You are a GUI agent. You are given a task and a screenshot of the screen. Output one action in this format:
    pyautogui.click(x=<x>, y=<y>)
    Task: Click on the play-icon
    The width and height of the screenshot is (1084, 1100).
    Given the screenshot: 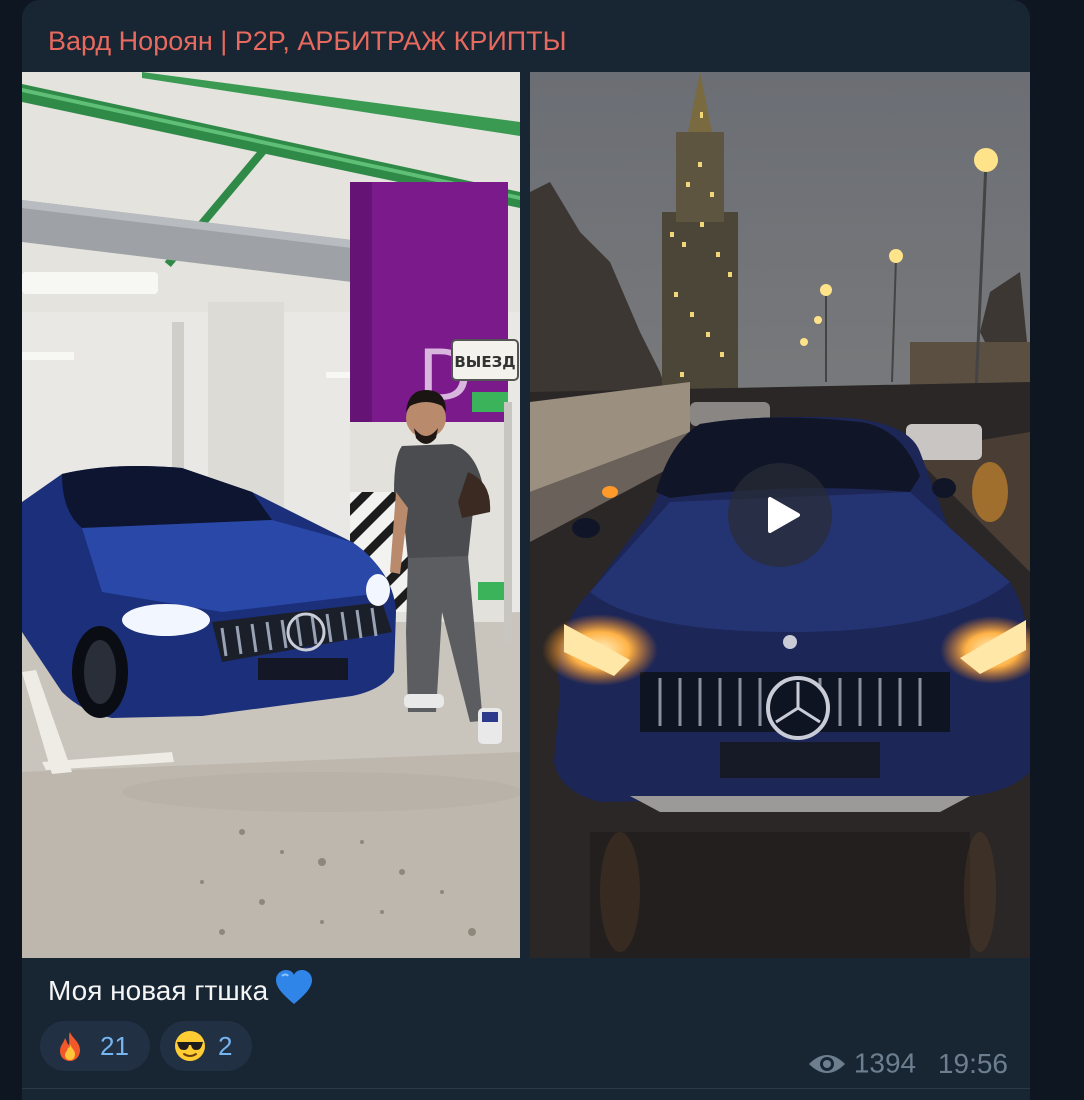 What is the action you would take?
    pyautogui.click(x=784, y=515)
    